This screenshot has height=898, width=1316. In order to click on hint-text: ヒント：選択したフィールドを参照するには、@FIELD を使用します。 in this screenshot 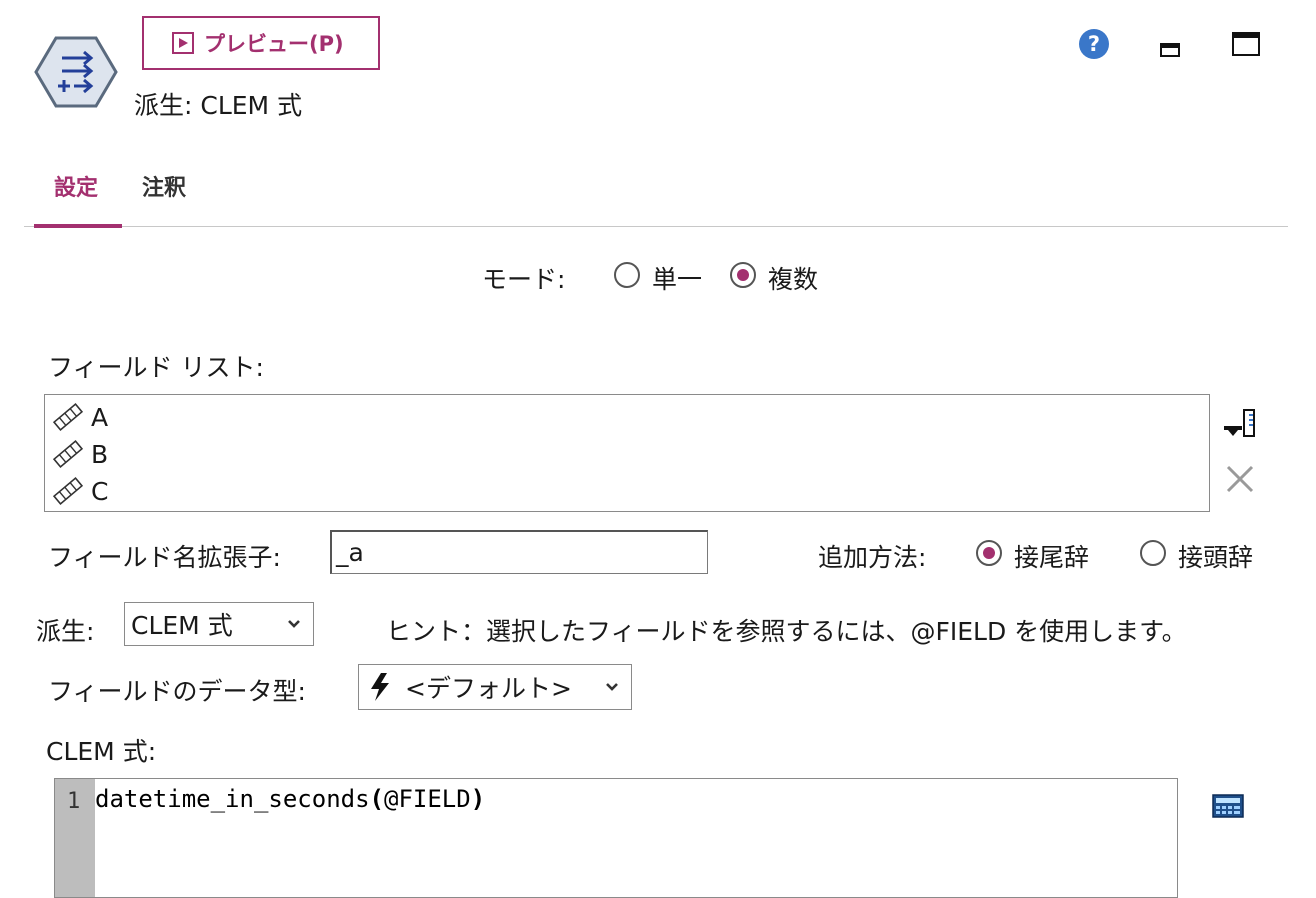, I will do `click(786, 631)`.